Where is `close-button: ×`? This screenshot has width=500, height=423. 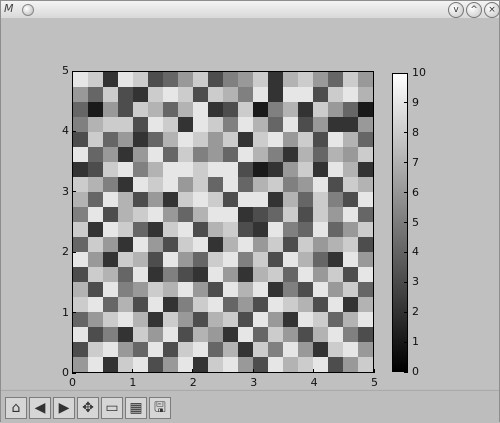
close-button: × is located at coordinates (492, 10).